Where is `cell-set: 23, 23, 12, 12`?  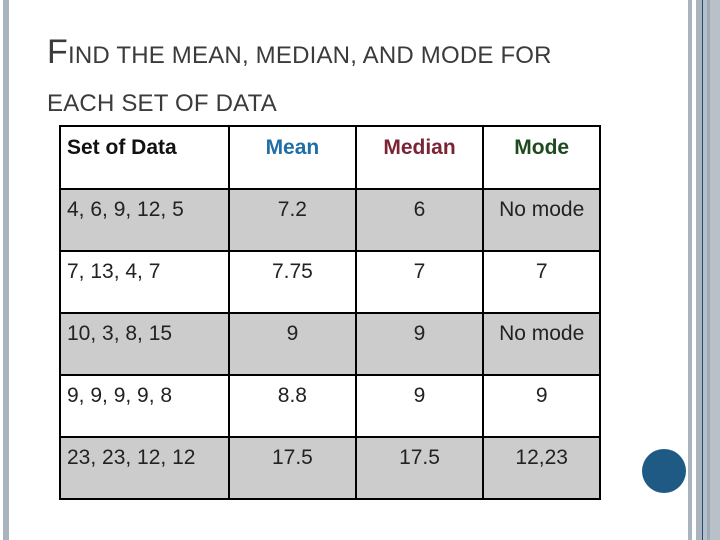
cell-set: 23, 23, 12, 12 is located at coordinates (144, 468).